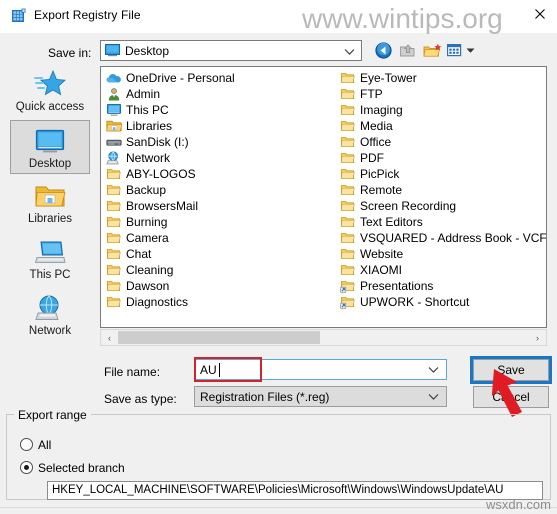 The height and width of the screenshot is (514, 557). Describe the element at coordinates (220, 302) in the screenshot. I see `file-list-item: Diagnostics` at that location.